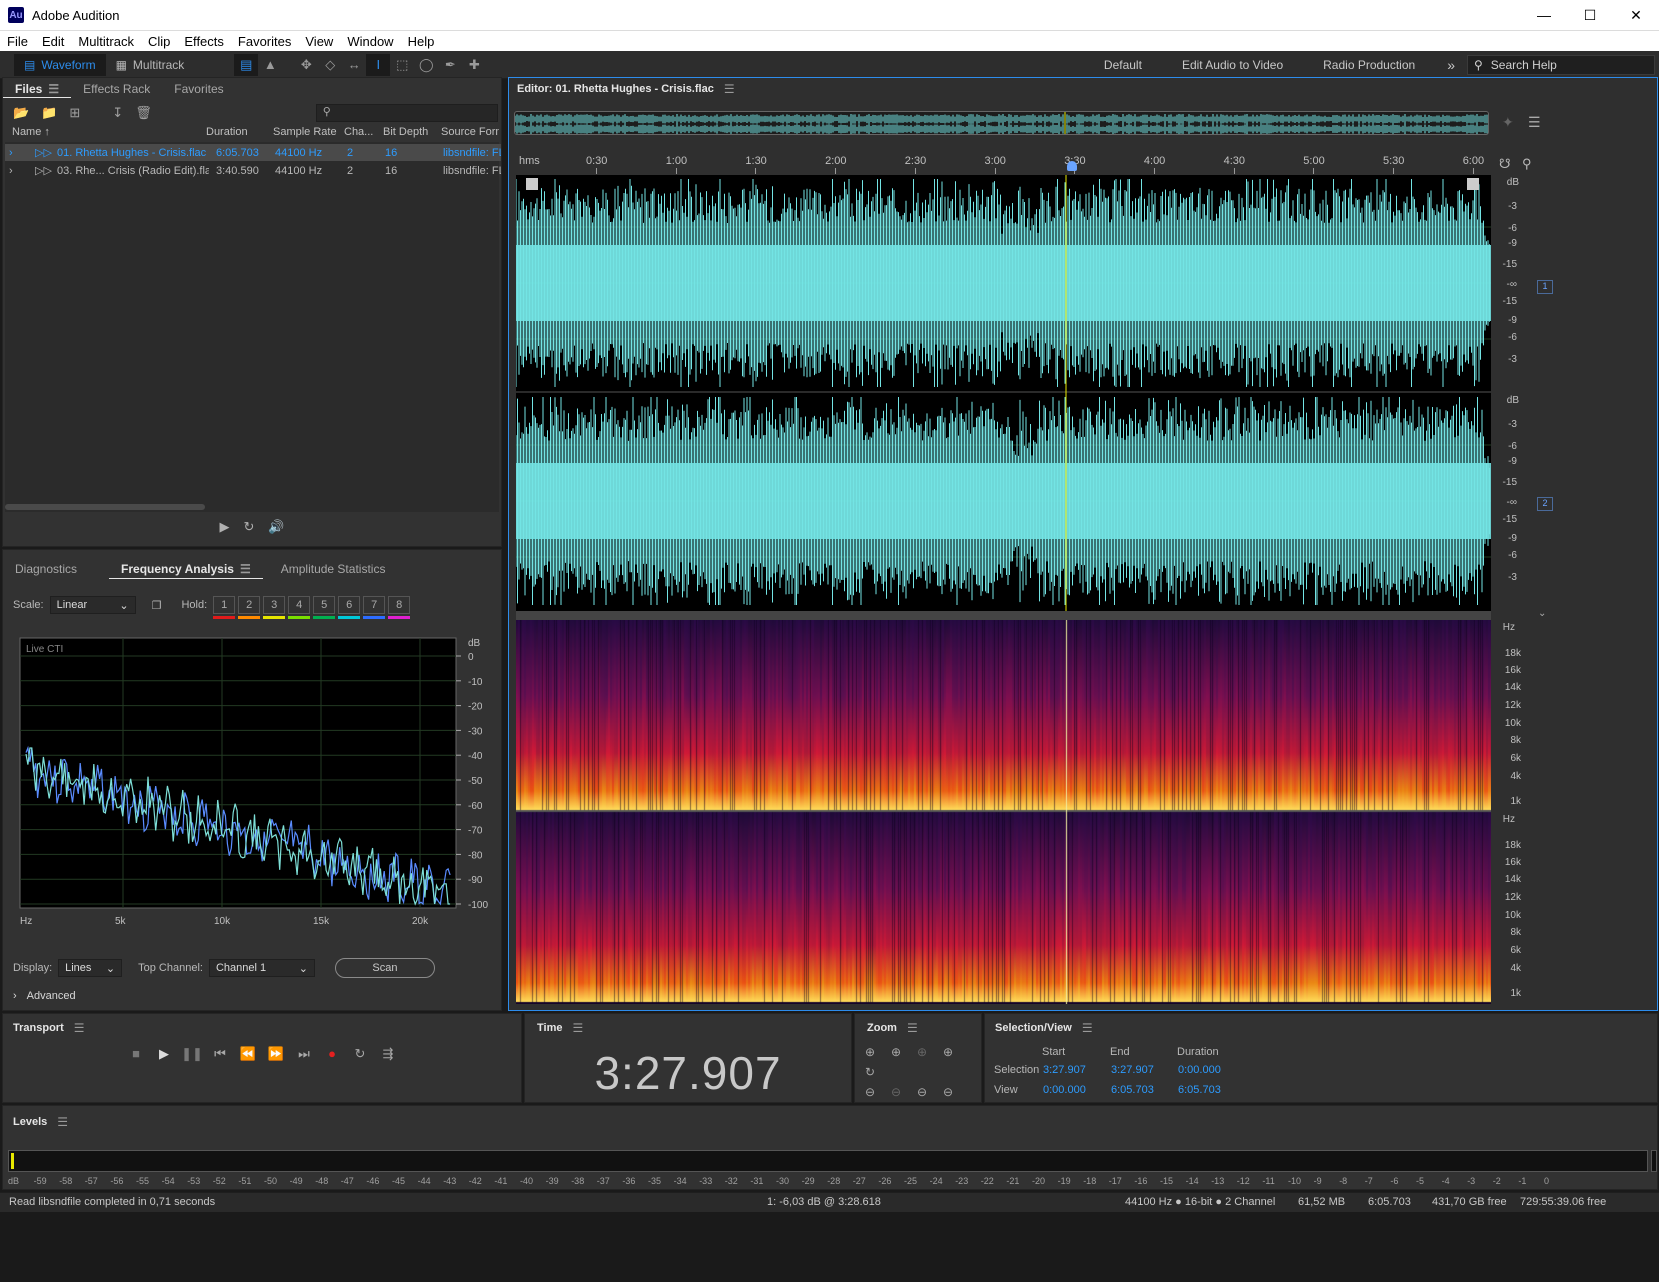 This screenshot has width=1659, height=1282. Describe the element at coordinates (399, 607) in the screenshot. I see `hold-button-8: 8` at that location.